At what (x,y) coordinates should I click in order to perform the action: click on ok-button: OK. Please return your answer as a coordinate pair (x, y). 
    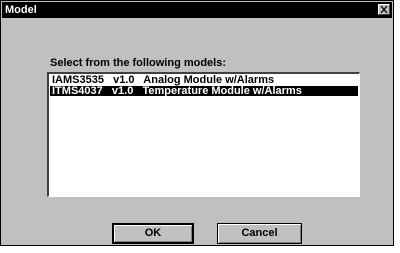
    Looking at the image, I should click on (153, 233).